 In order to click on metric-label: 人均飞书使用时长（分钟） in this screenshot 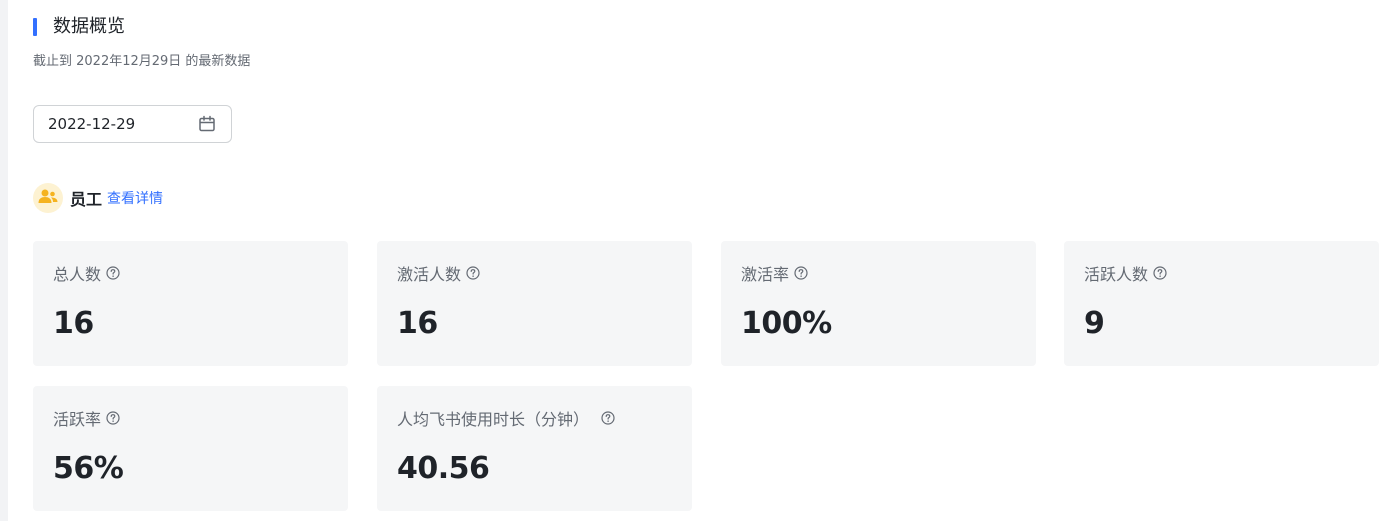, I will do `click(493, 419)`.